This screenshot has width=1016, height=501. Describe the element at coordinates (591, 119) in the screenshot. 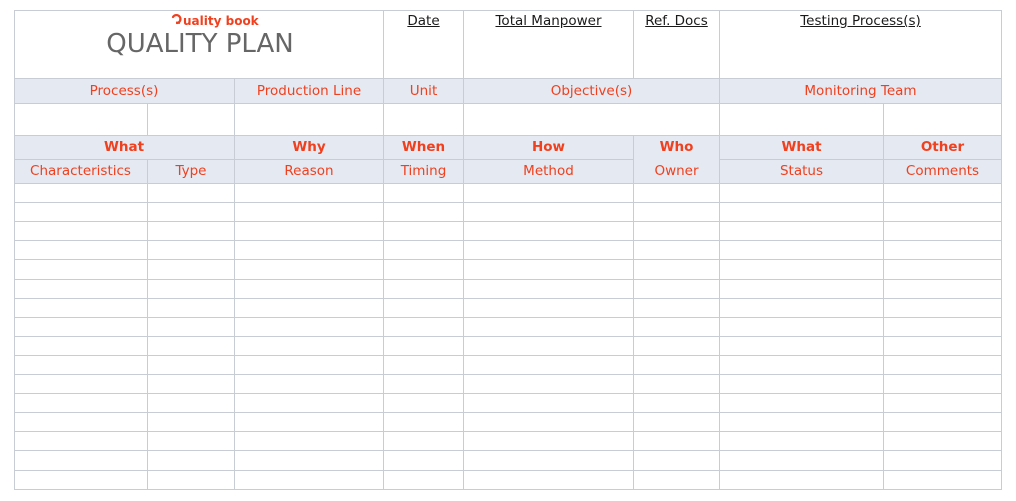

I see `objective-input-cell` at that location.